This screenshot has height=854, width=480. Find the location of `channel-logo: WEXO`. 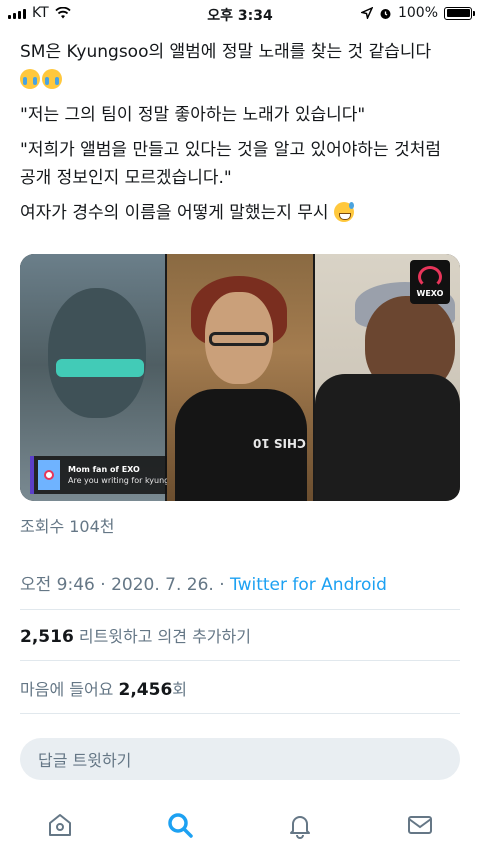

channel-logo: WEXO is located at coordinates (430, 282).